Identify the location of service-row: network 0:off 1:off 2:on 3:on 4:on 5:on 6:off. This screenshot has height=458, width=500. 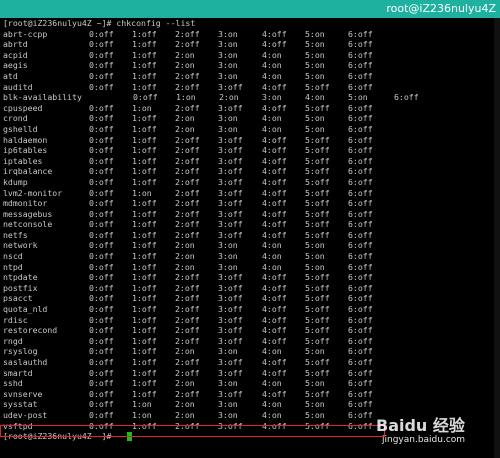
(248, 245).